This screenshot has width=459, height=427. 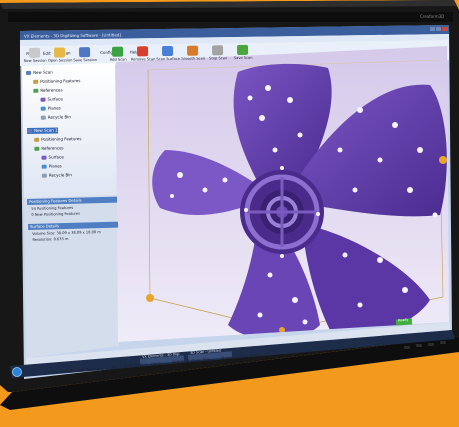 I want to click on window-controls, so click(x=439, y=29).